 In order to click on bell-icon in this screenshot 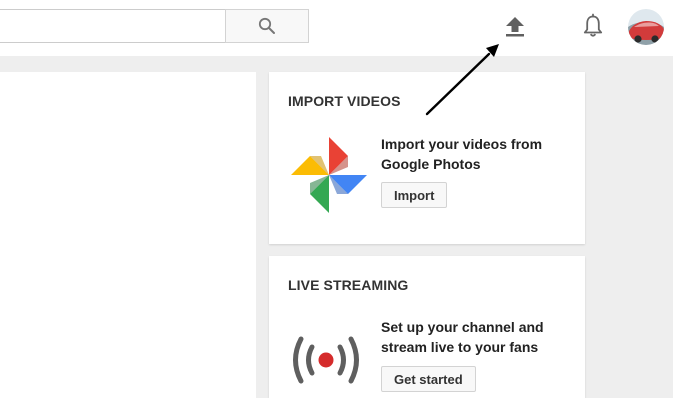, I will do `click(593, 25)`.